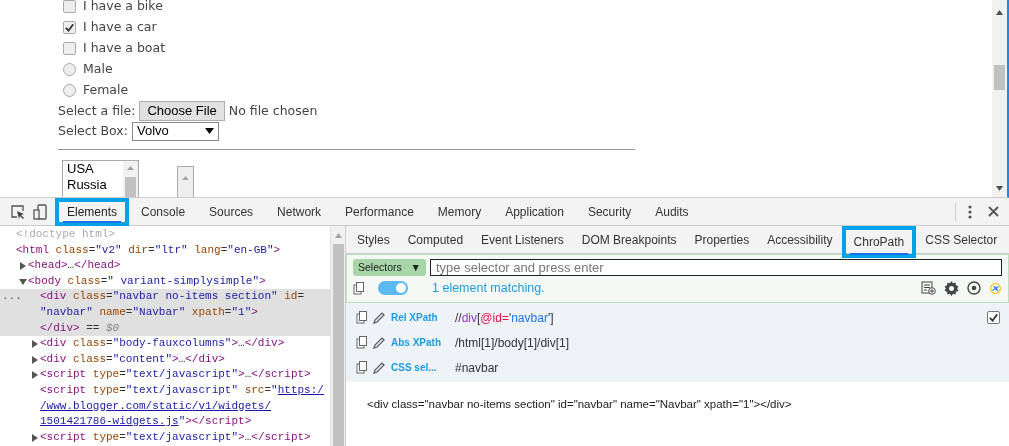 The height and width of the screenshot is (446, 1009). What do you see at coordinates (165, 266) in the screenshot?
I see `dom-node: <head>…</head>` at bounding box center [165, 266].